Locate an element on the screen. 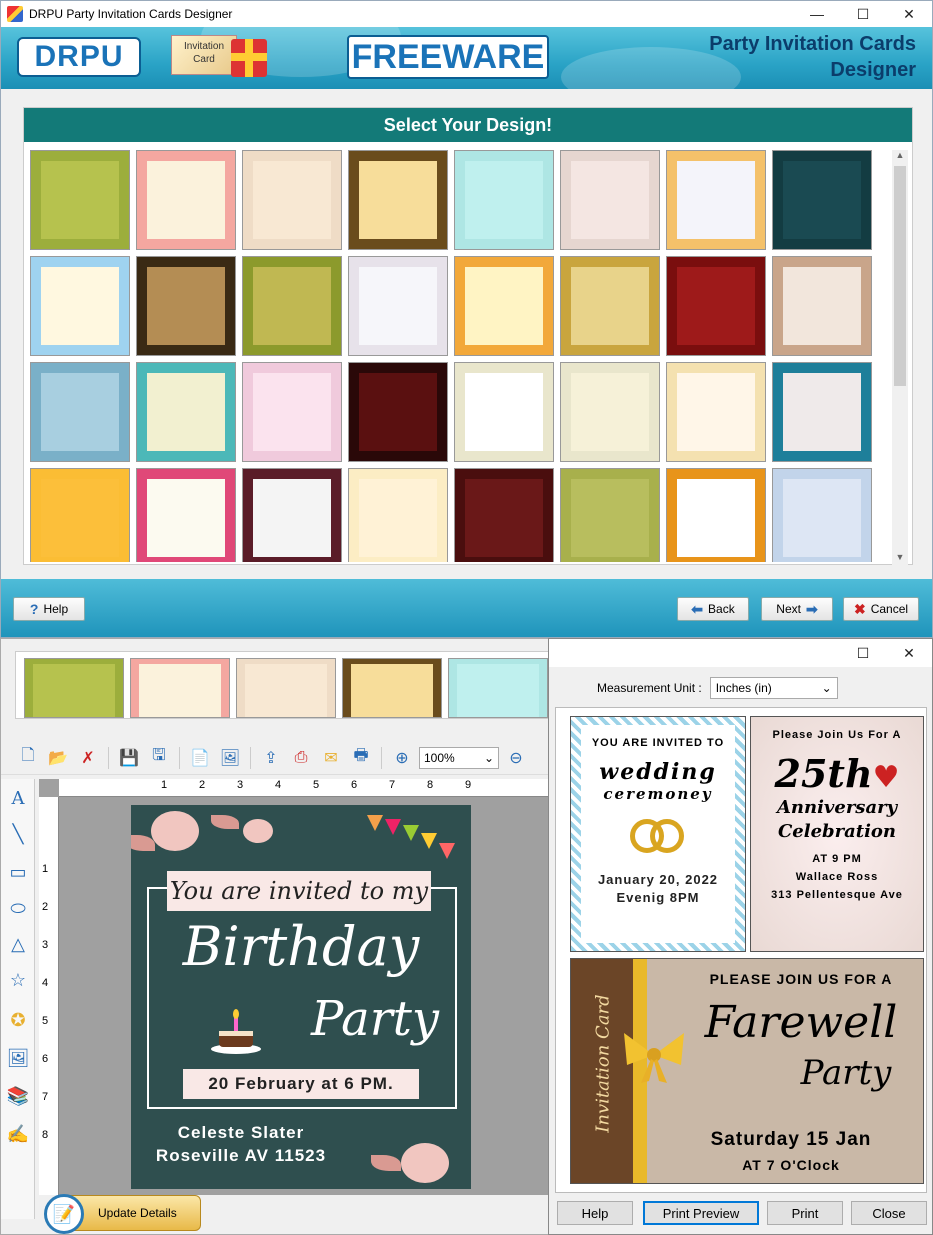  ellipse-tool-icon: ⬭ is located at coordinates (18, 908).